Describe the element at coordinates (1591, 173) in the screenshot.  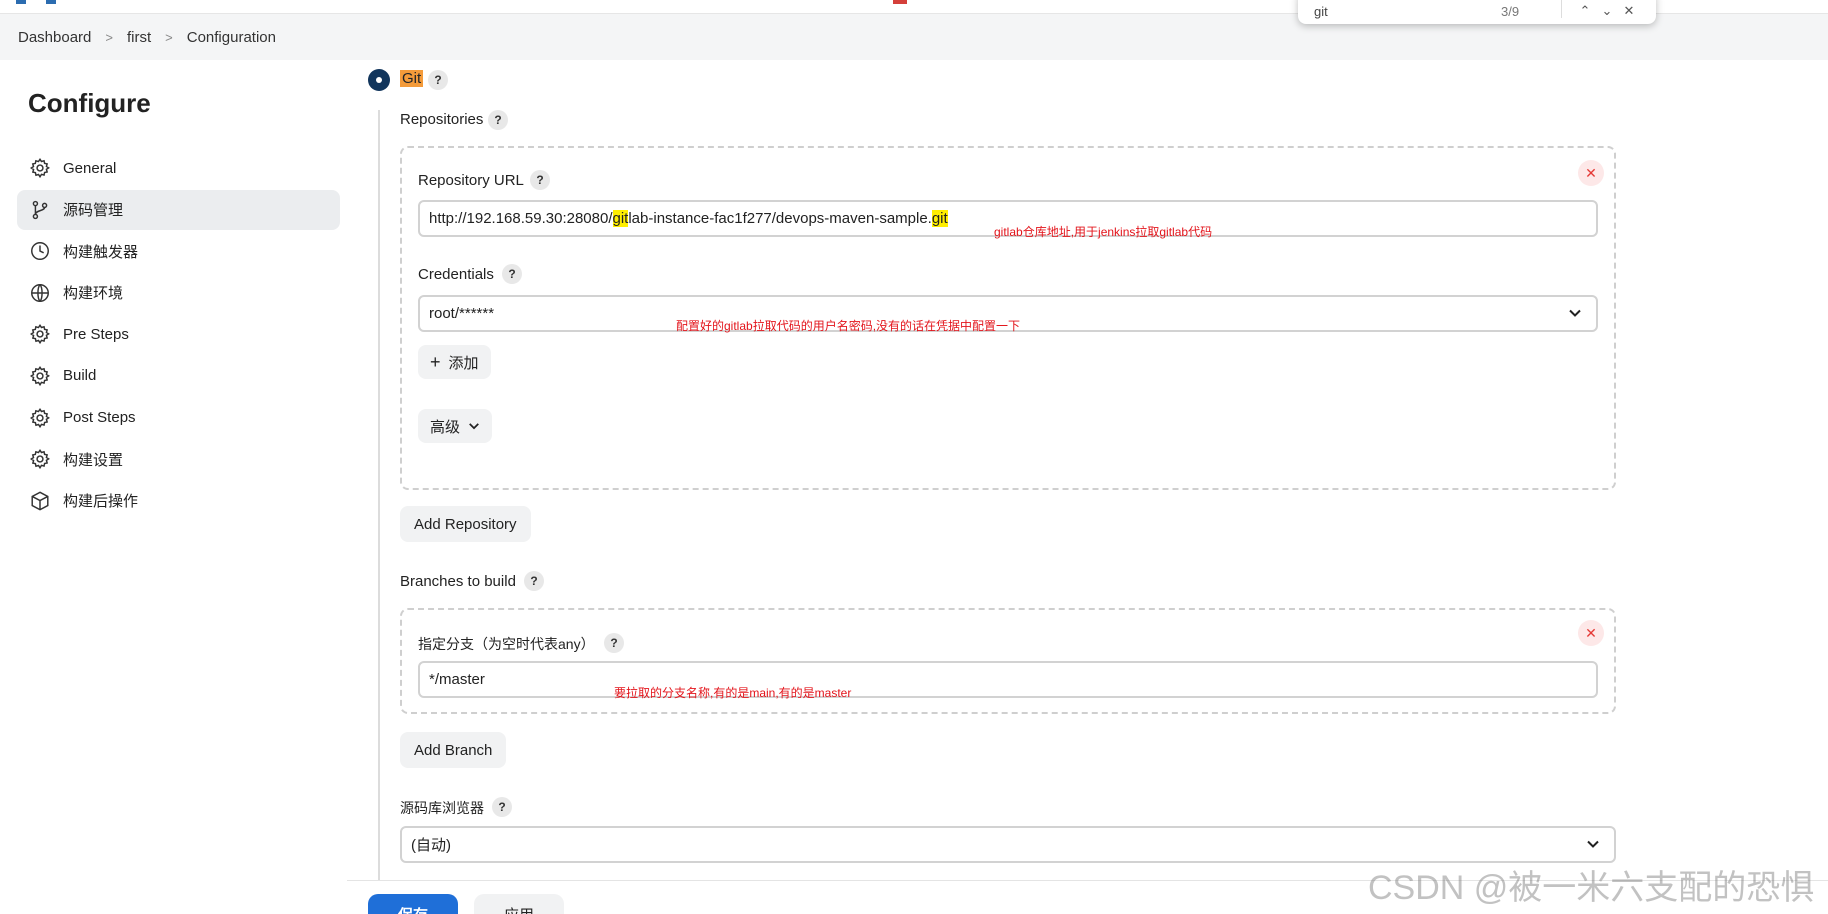
I see `remove-repository-button: ✕` at that location.